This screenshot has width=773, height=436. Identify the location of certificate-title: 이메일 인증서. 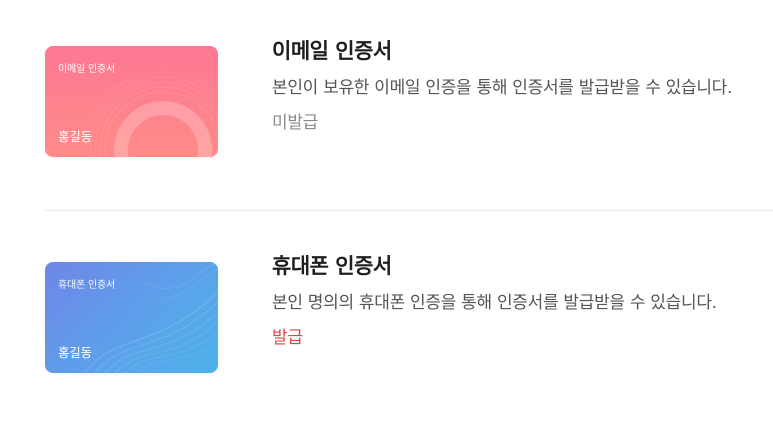
(332, 51).